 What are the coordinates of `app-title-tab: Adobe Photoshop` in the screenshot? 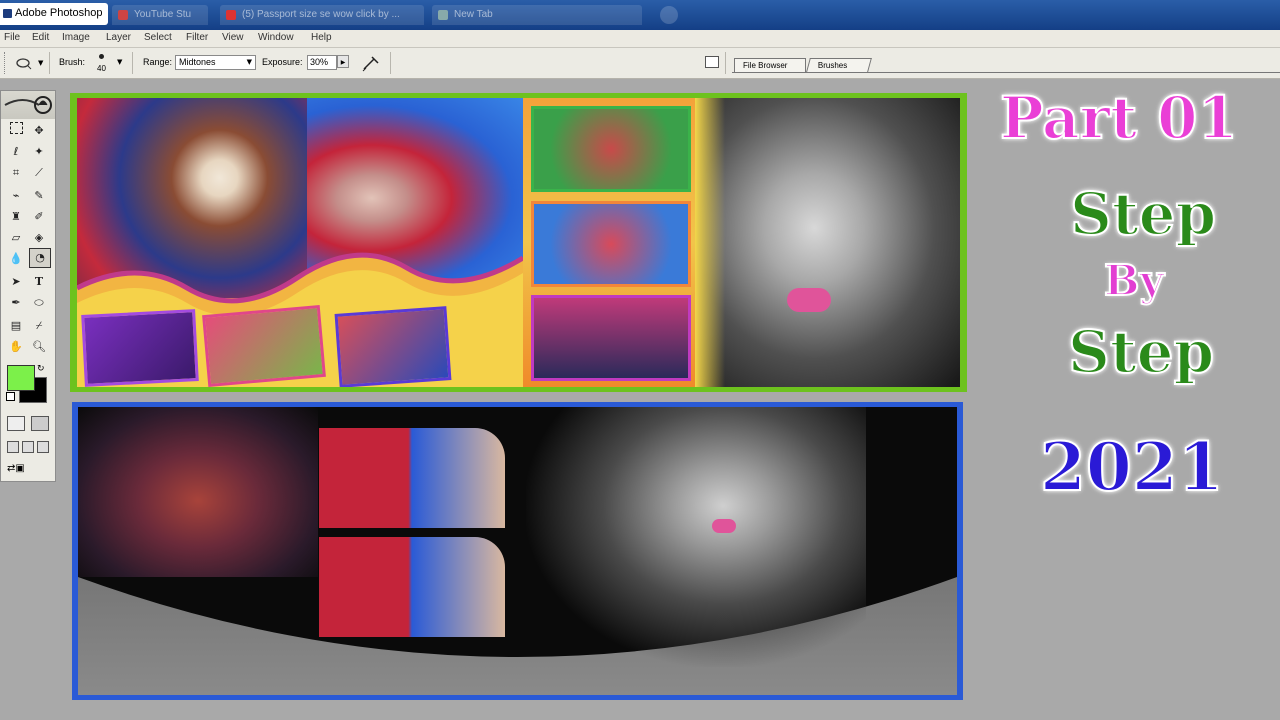 It's located at (54, 14).